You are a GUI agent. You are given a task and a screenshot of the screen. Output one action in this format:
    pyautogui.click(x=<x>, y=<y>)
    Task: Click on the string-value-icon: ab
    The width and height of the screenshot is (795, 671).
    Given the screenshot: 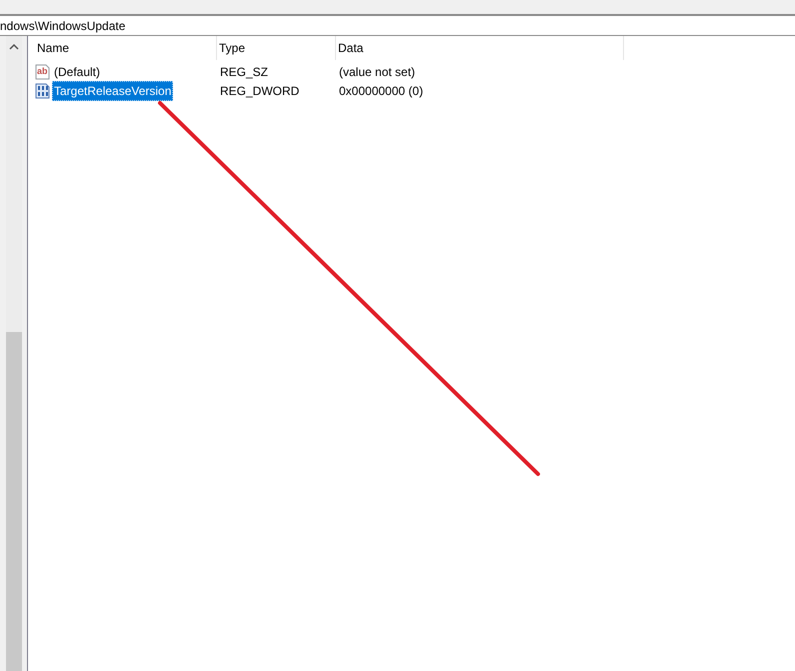 What is the action you would take?
    pyautogui.click(x=43, y=72)
    